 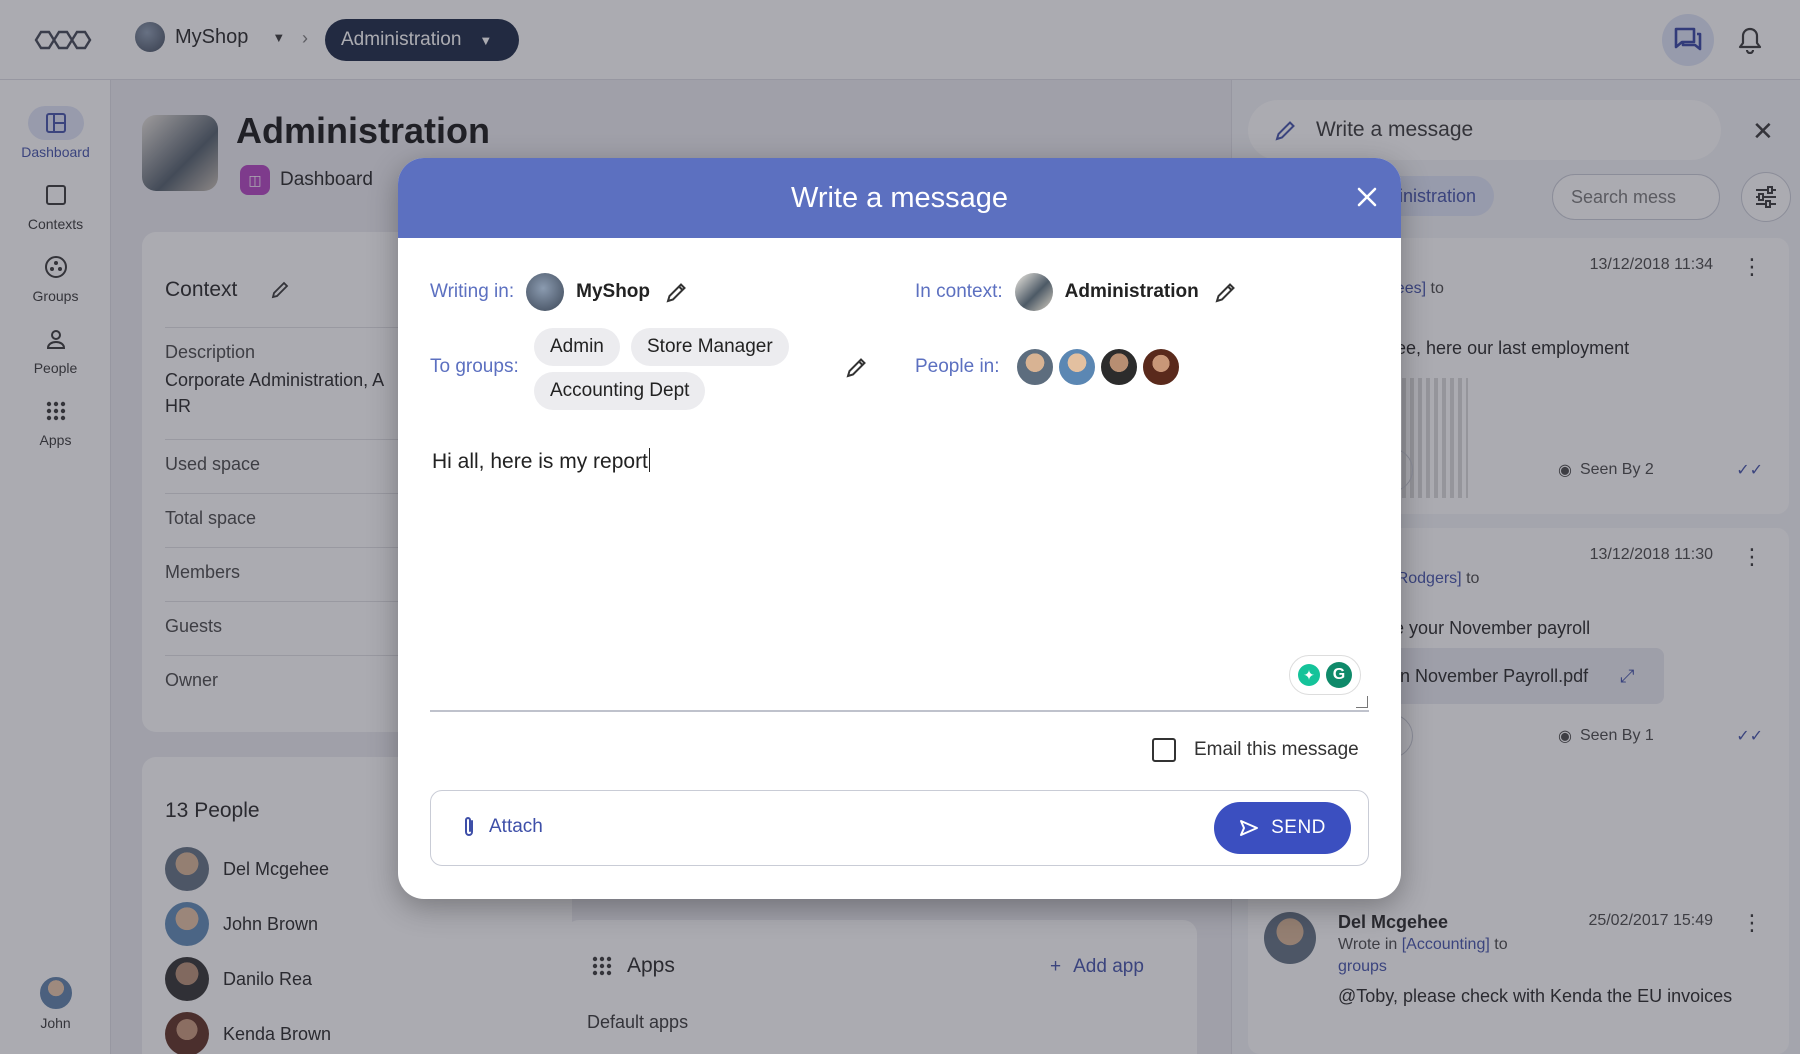 I want to click on grammarly-widget: ✦ G, so click(x=1325, y=675).